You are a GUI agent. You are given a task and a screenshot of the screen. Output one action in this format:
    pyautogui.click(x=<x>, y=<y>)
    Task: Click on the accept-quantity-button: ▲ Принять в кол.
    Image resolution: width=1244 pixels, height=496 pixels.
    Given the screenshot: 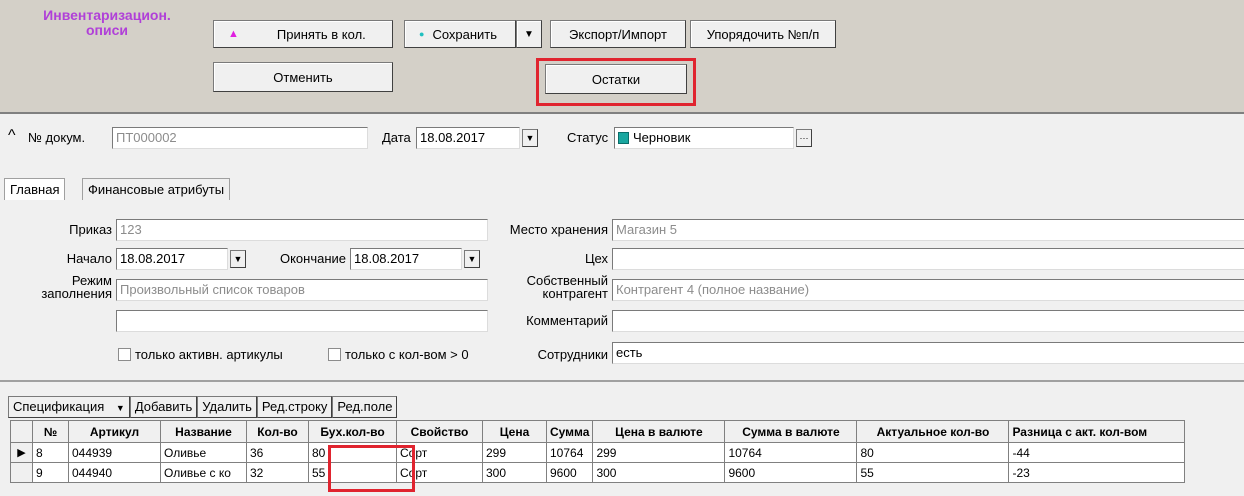 What is the action you would take?
    pyautogui.click(x=303, y=34)
    